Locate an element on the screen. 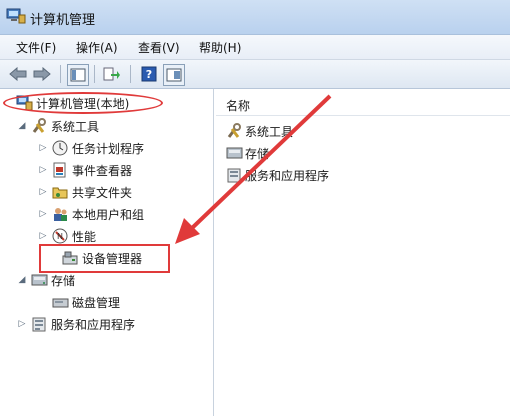 This screenshot has height=416, width=510. properties-icon is located at coordinates (174, 75).